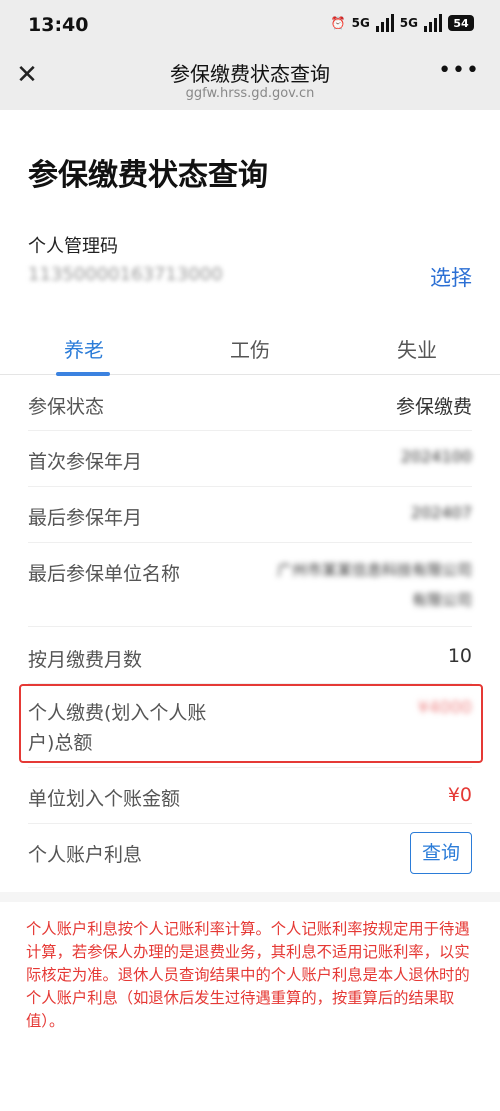 The height and width of the screenshot is (1111, 500). What do you see at coordinates (360, 23) in the screenshot?
I see `network-label-1: 5G` at bounding box center [360, 23].